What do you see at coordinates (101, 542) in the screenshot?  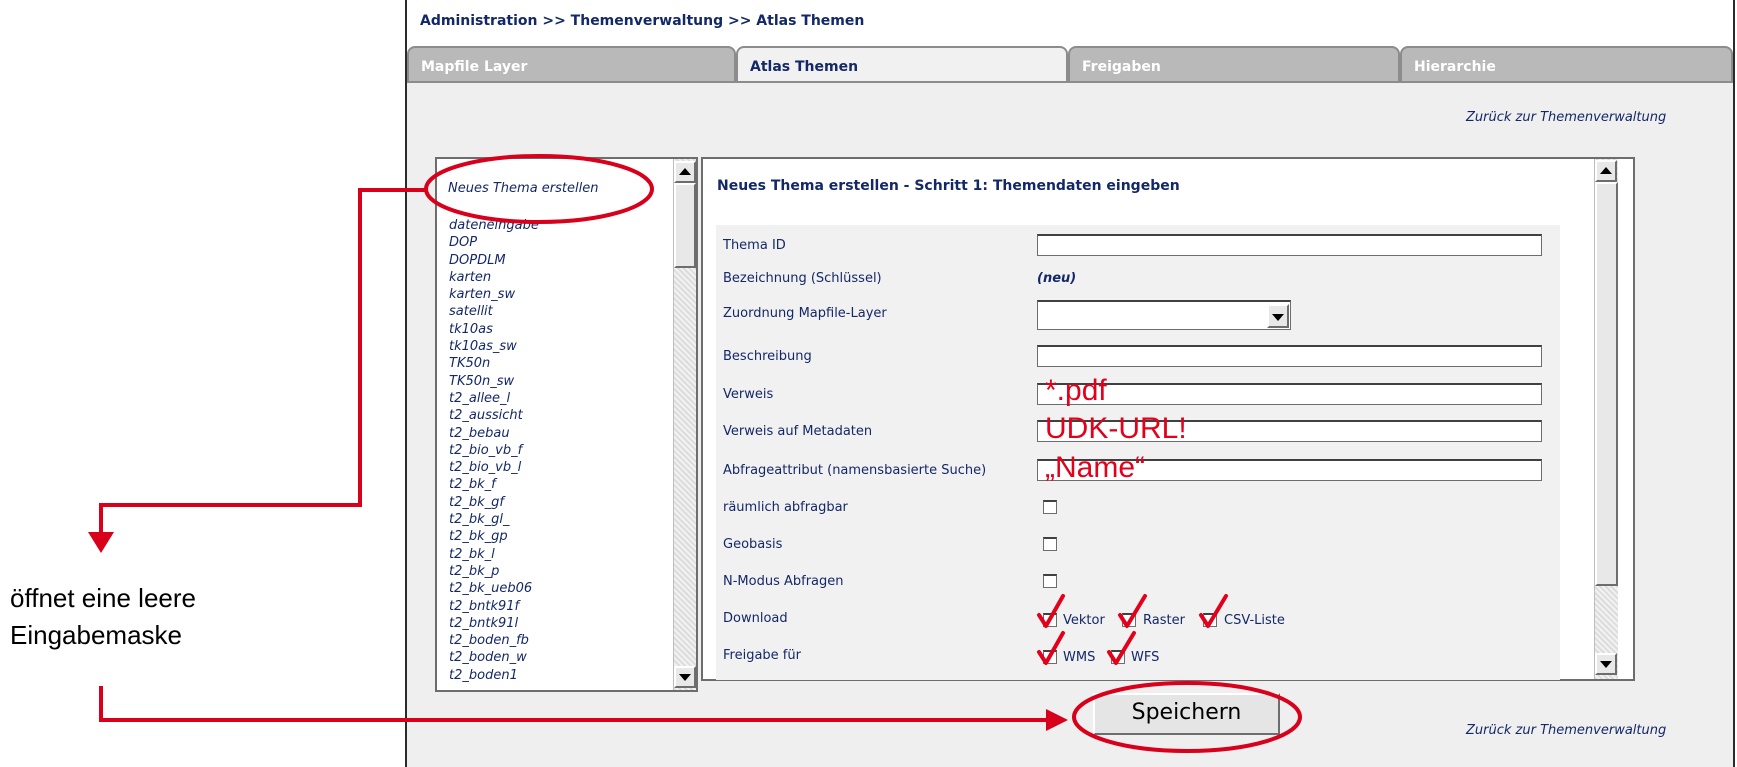 I see `arrow-head-down-icon` at bounding box center [101, 542].